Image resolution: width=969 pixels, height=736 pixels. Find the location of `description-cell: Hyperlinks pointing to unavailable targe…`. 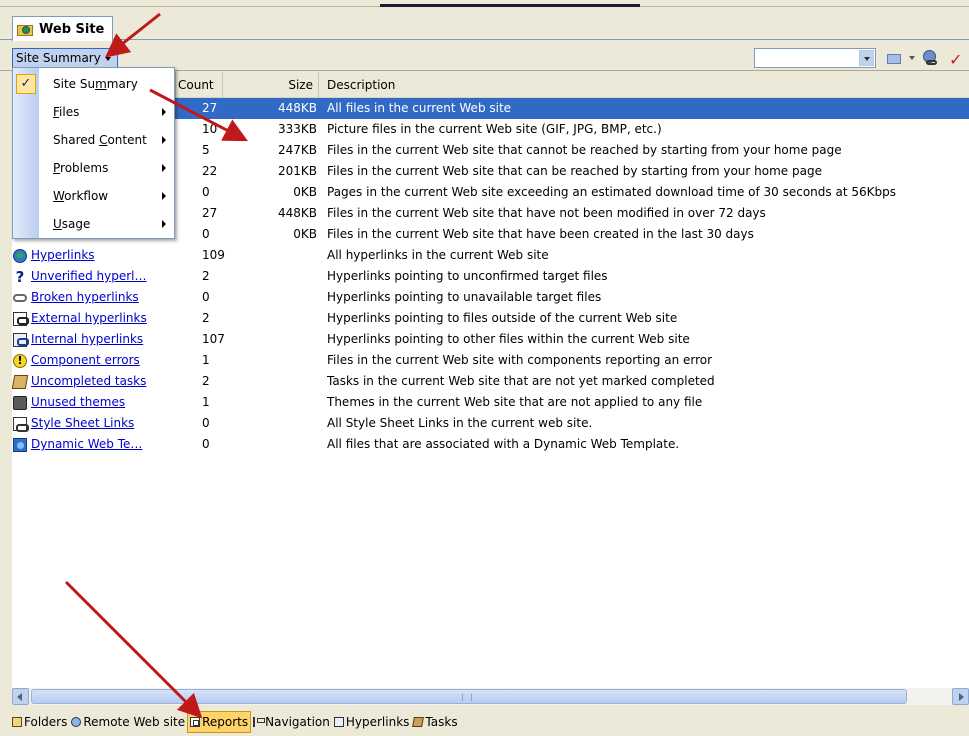

description-cell: Hyperlinks pointing to unavailable targe… is located at coordinates (464, 297).